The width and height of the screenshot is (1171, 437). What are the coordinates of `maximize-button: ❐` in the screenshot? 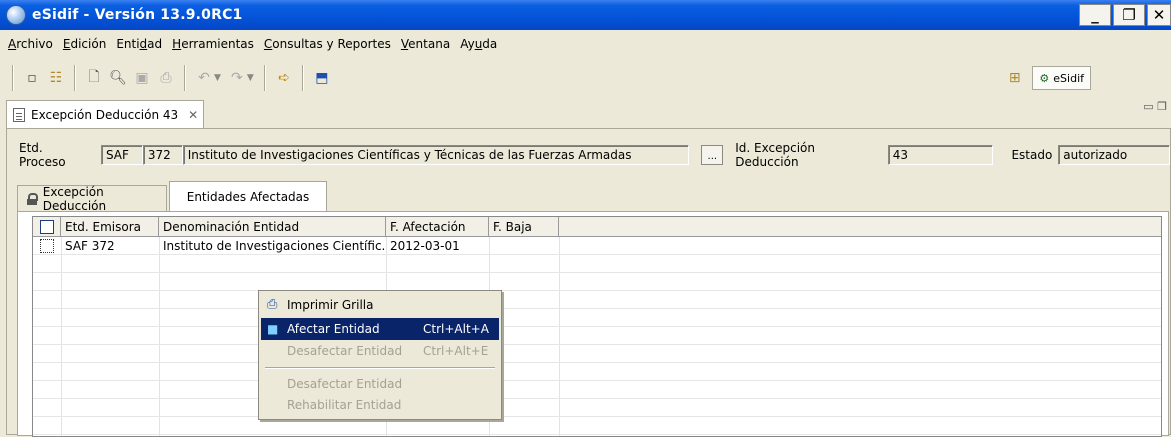 It's located at (1129, 15).